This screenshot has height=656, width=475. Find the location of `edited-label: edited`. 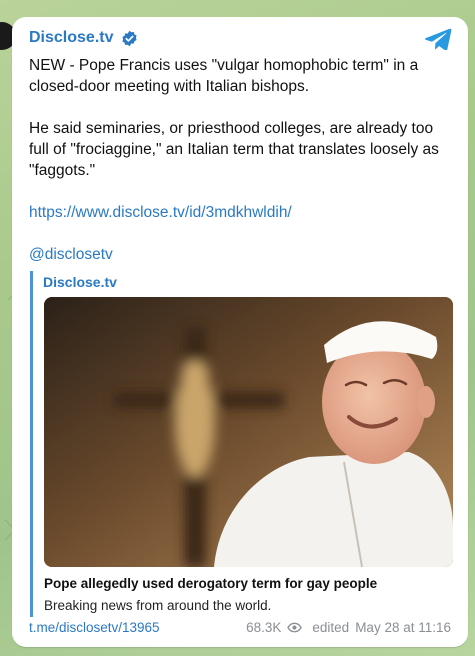

edited-label: edited is located at coordinates (331, 627).